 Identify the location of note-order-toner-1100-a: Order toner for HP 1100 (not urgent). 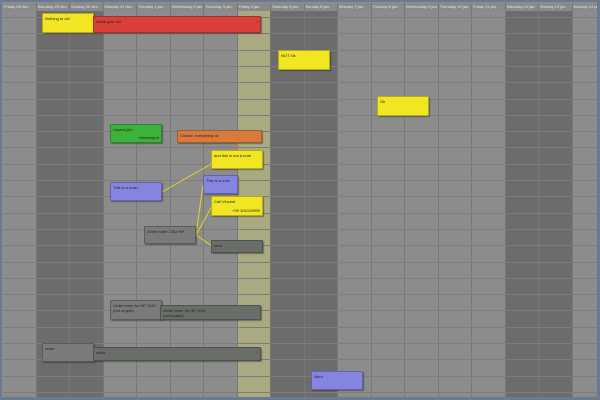
(136, 310).